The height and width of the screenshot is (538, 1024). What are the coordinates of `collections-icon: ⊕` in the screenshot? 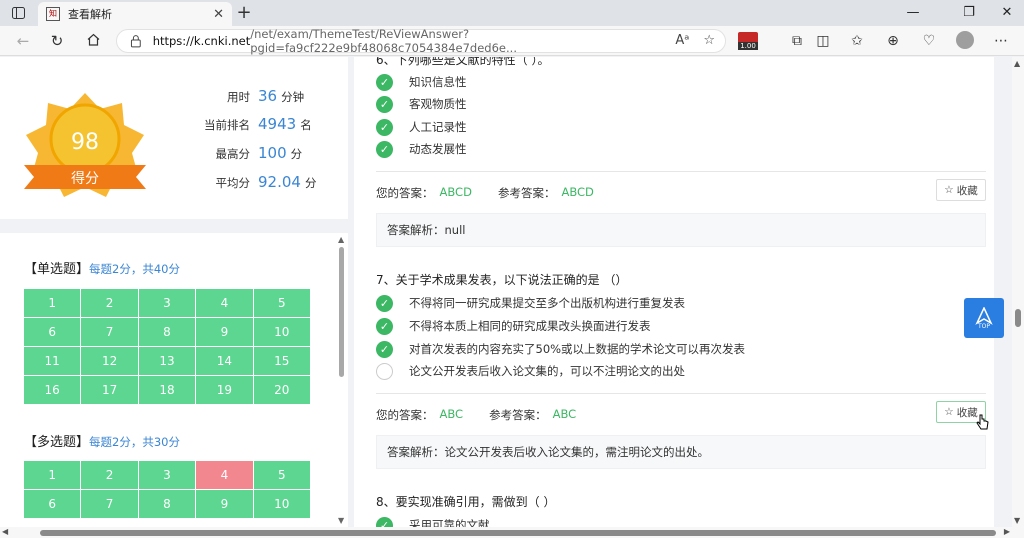 It's located at (893, 41).